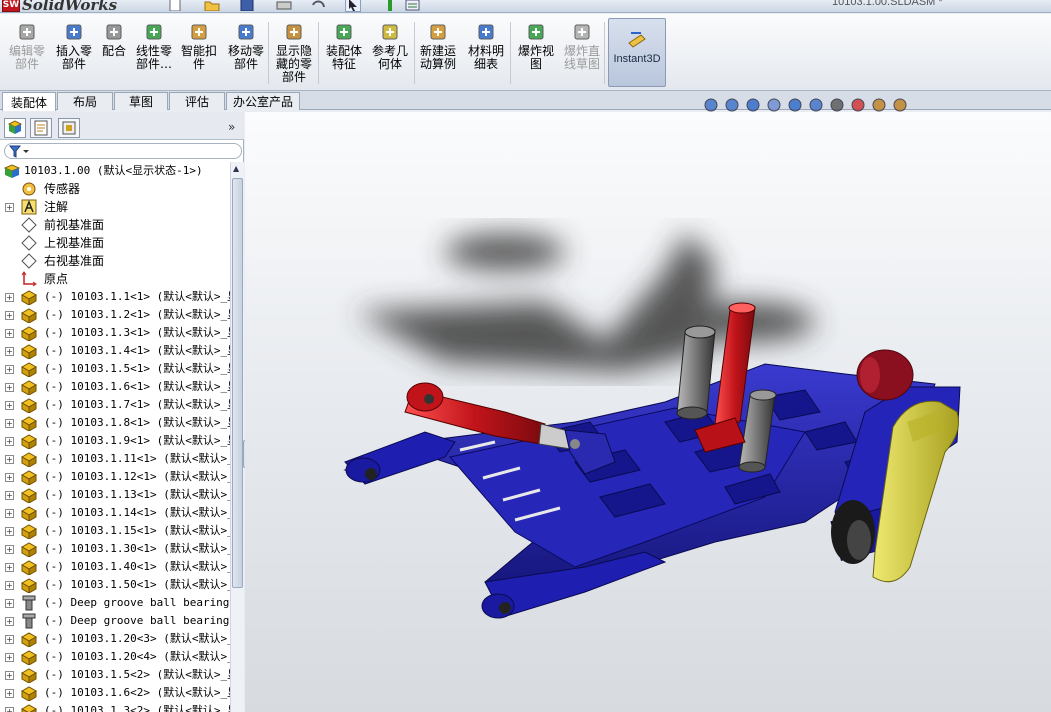 This screenshot has height=712, width=1051. What do you see at coordinates (115, 567) in the screenshot?
I see `tree-item: + (-) 10103.1.40<1> (默认<默认>_` at bounding box center [115, 567].